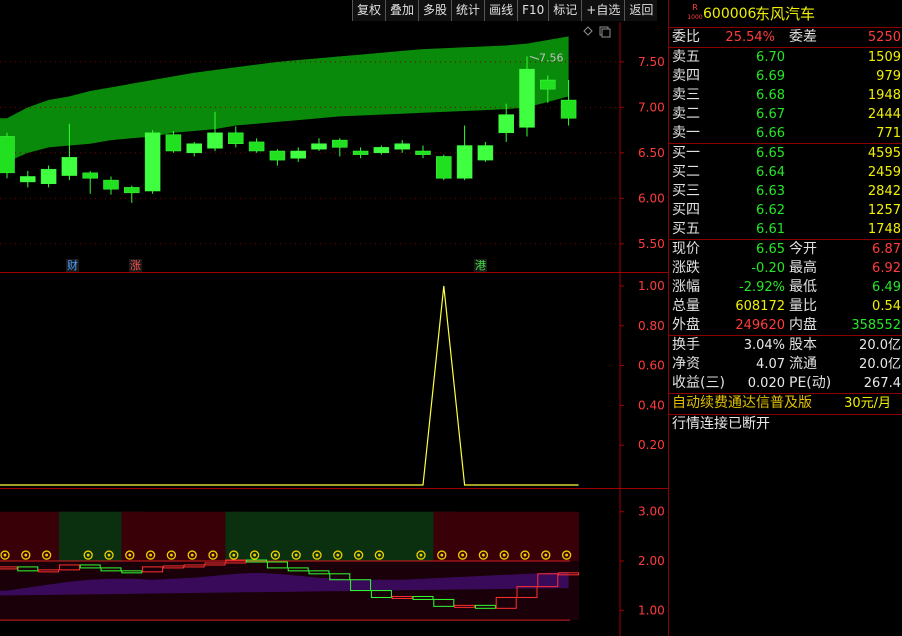  I want to click on ask-row-3: 卖三 6.68 1948, so click(785, 95).